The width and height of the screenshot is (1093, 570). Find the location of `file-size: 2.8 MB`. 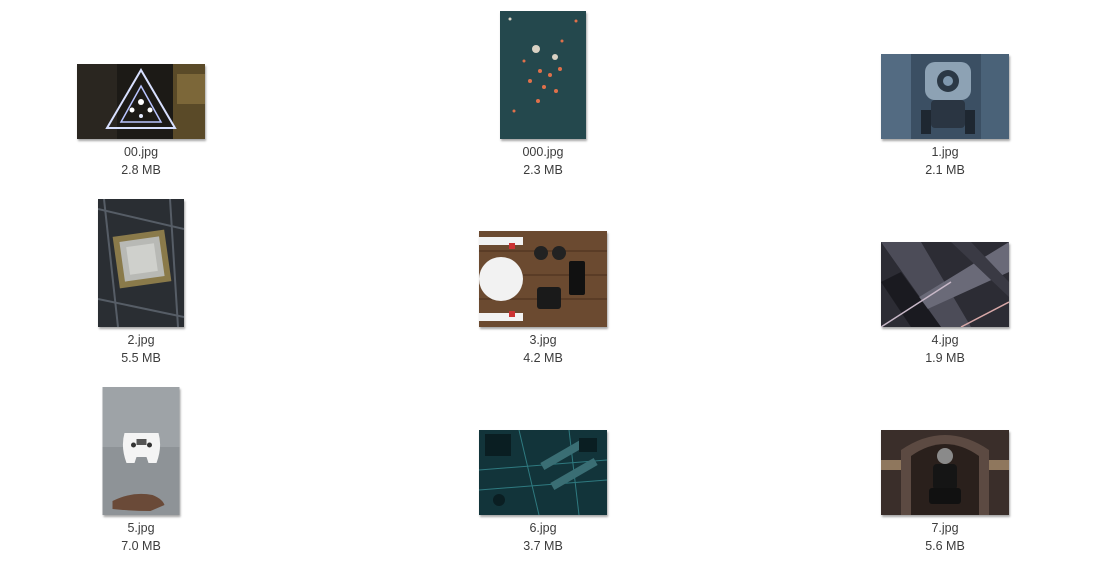

file-size: 2.8 MB is located at coordinates (141, 170).